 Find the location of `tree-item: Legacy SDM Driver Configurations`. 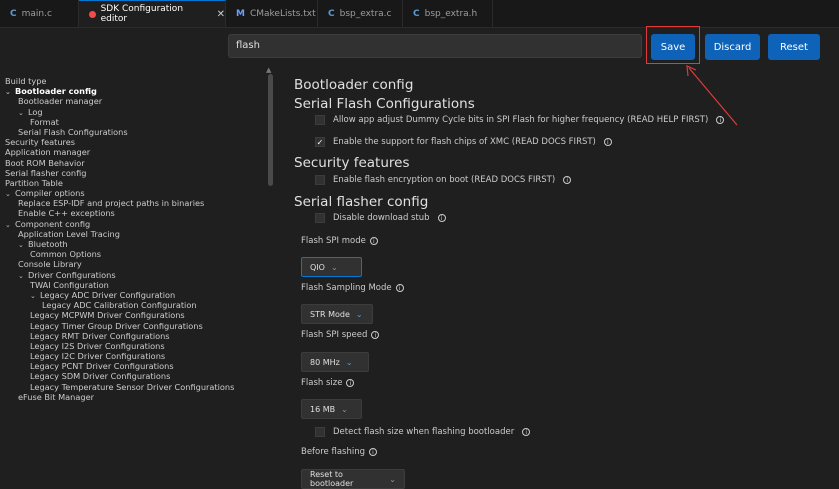

tree-item: Legacy SDM Driver Configurations is located at coordinates (134, 376).